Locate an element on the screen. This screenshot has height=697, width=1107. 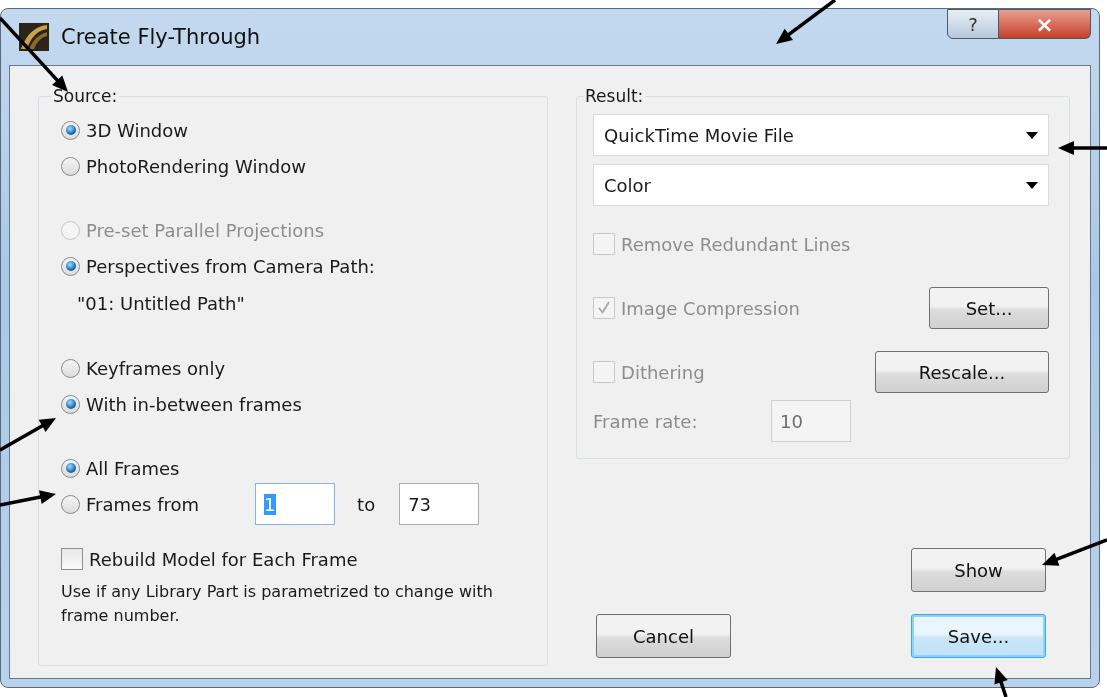
hint-text: Use if any Library Part is parametrized to change with frame number. is located at coordinates (277, 604).